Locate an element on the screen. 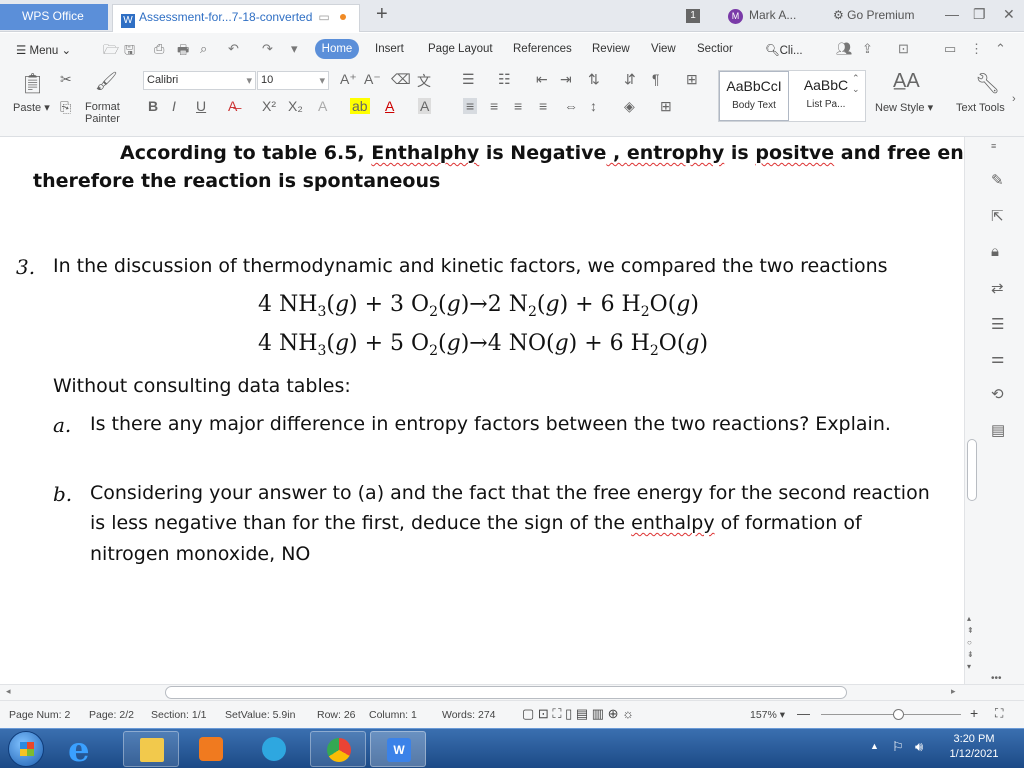  clock: 3:20 PM 1/12/2021 is located at coordinates (974, 746).